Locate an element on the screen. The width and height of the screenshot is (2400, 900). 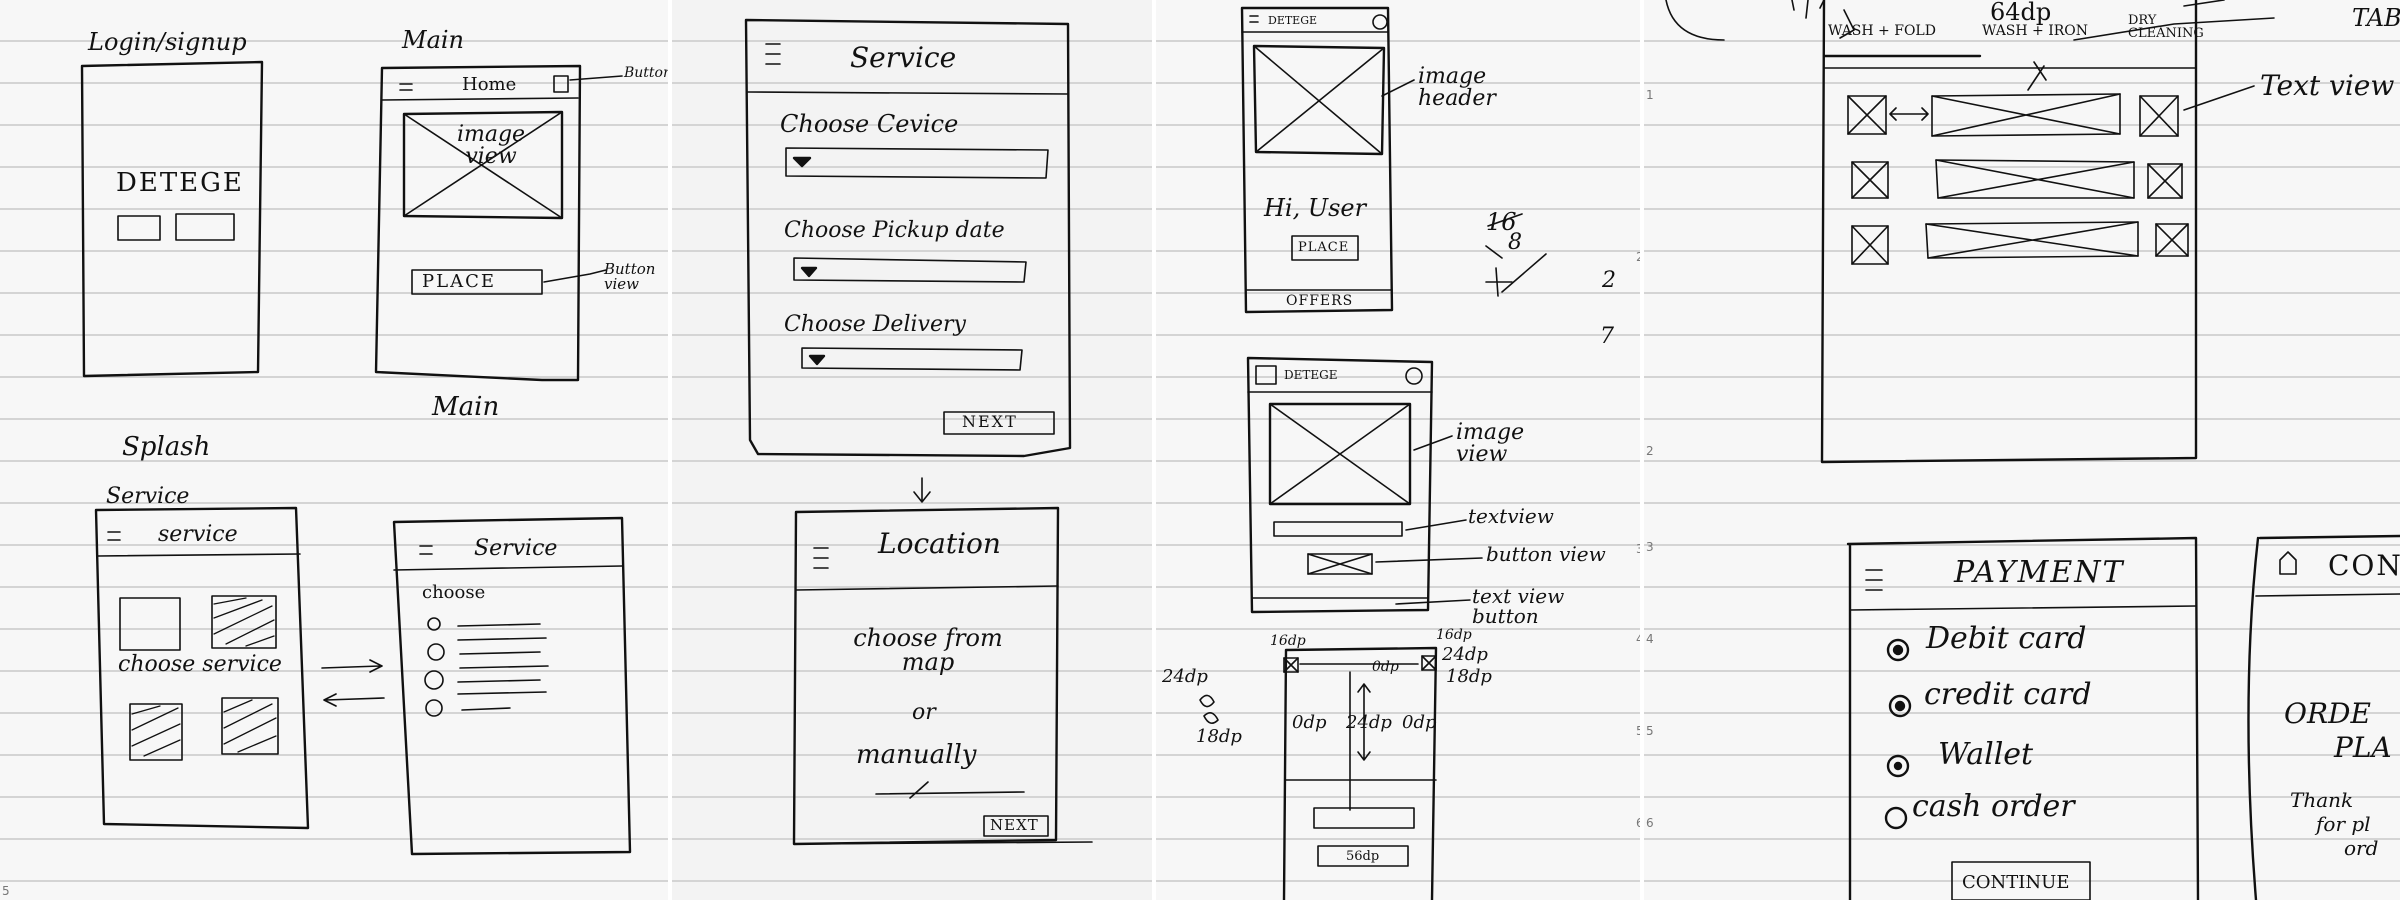
service-title: Service is located at coordinates (903, 57).